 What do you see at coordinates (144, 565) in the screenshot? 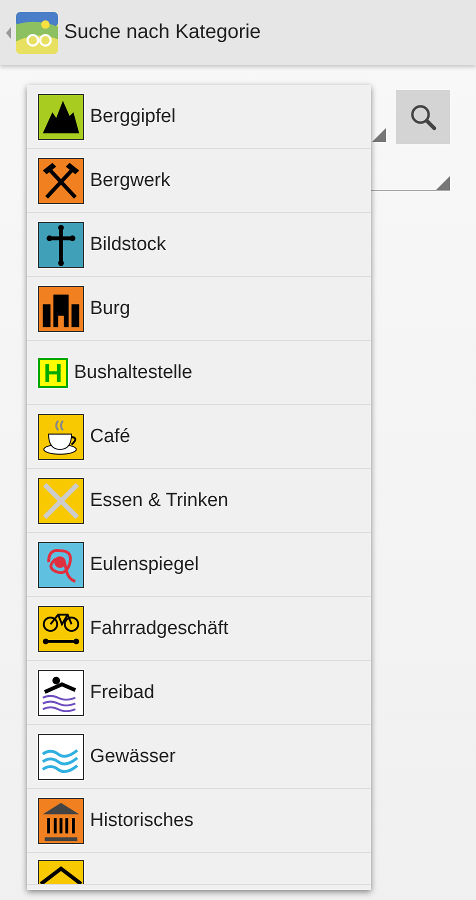
I see `category-option: Eulenspiegel` at bounding box center [144, 565].